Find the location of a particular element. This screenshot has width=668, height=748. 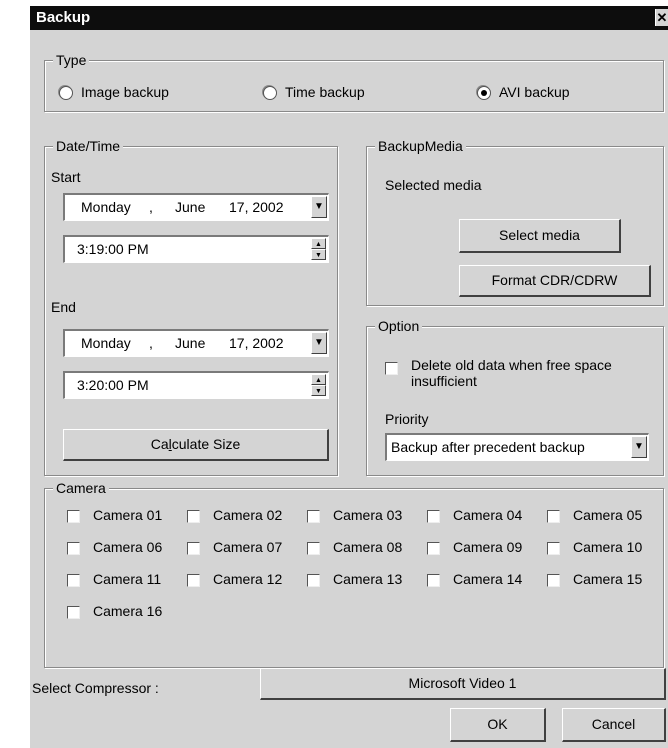

camera-label: Camera 15 is located at coordinates (608, 579).